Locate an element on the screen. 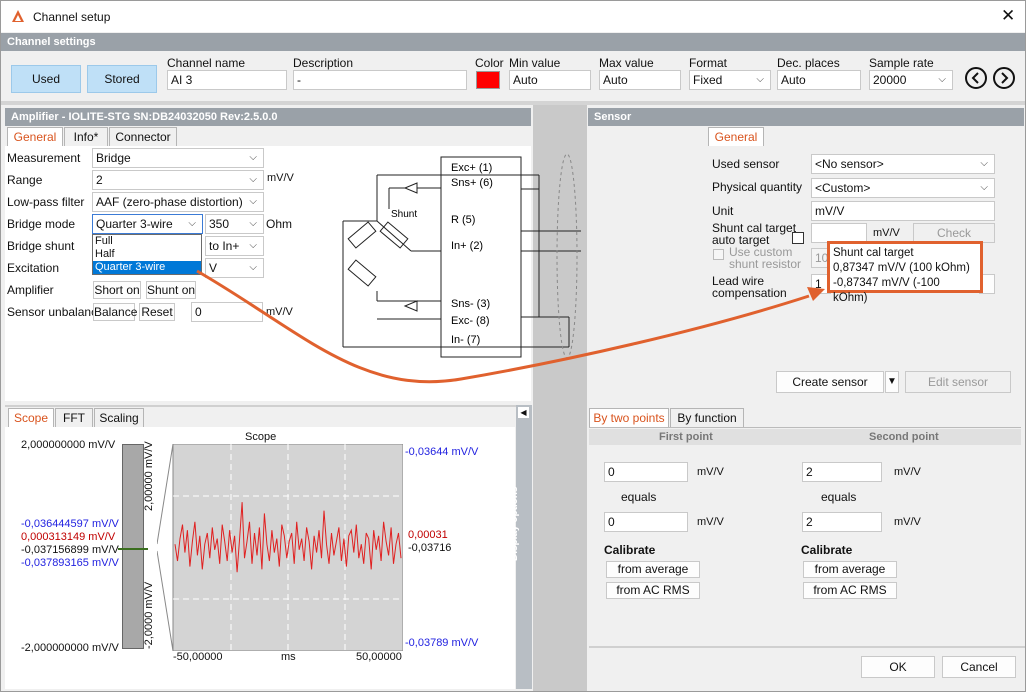 This screenshot has height=692, width=1026. scope-red-value: 0,000313149 mV/V is located at coordinates (68, 537).